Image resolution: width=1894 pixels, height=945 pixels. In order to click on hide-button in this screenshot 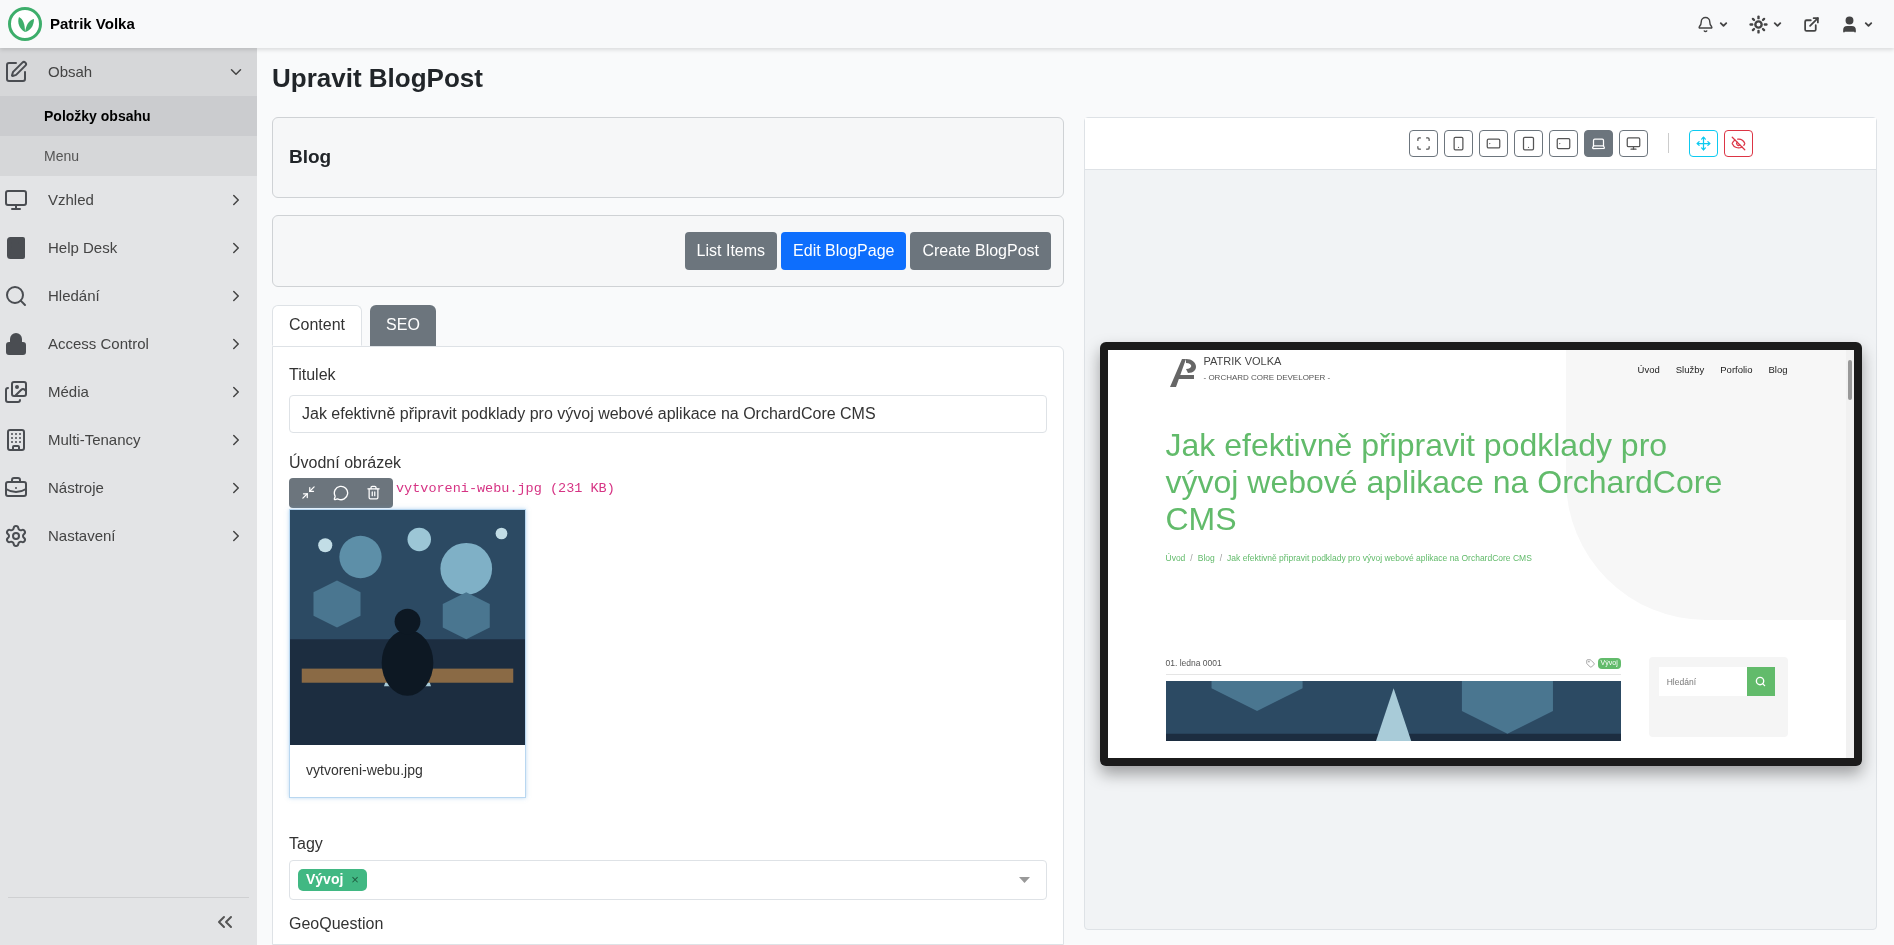, I will do `click(1738, 143)`.